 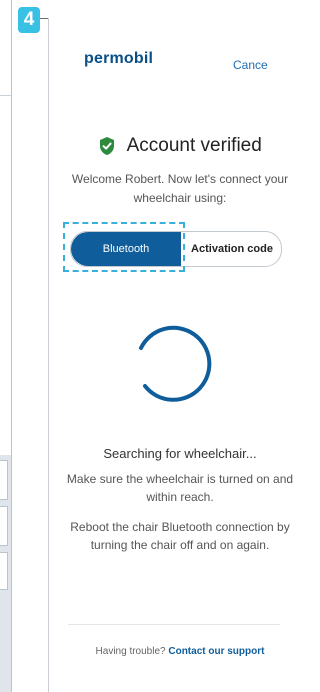 What do you see at coordinates (250, 65) in the screenshot?
I see `cancel-button: Cance` at bounding box center [250, 65].